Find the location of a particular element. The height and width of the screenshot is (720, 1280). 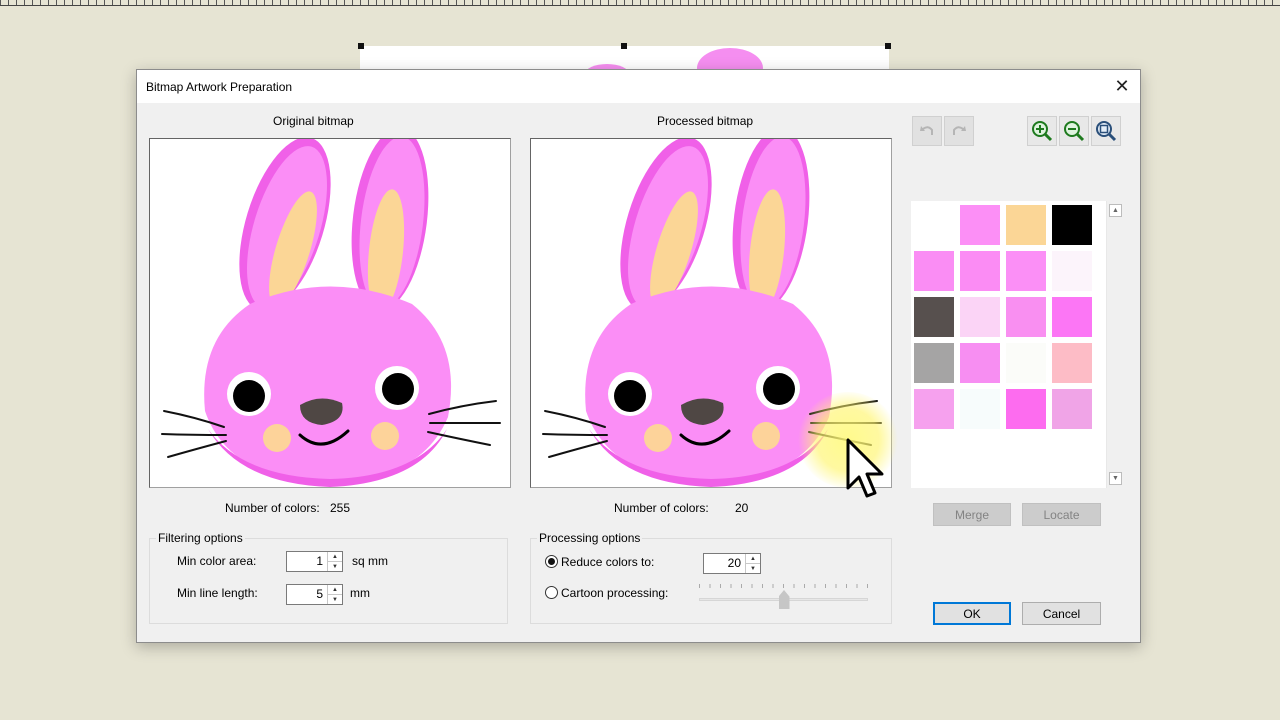

redo-button is located at coordinates (959, 131).